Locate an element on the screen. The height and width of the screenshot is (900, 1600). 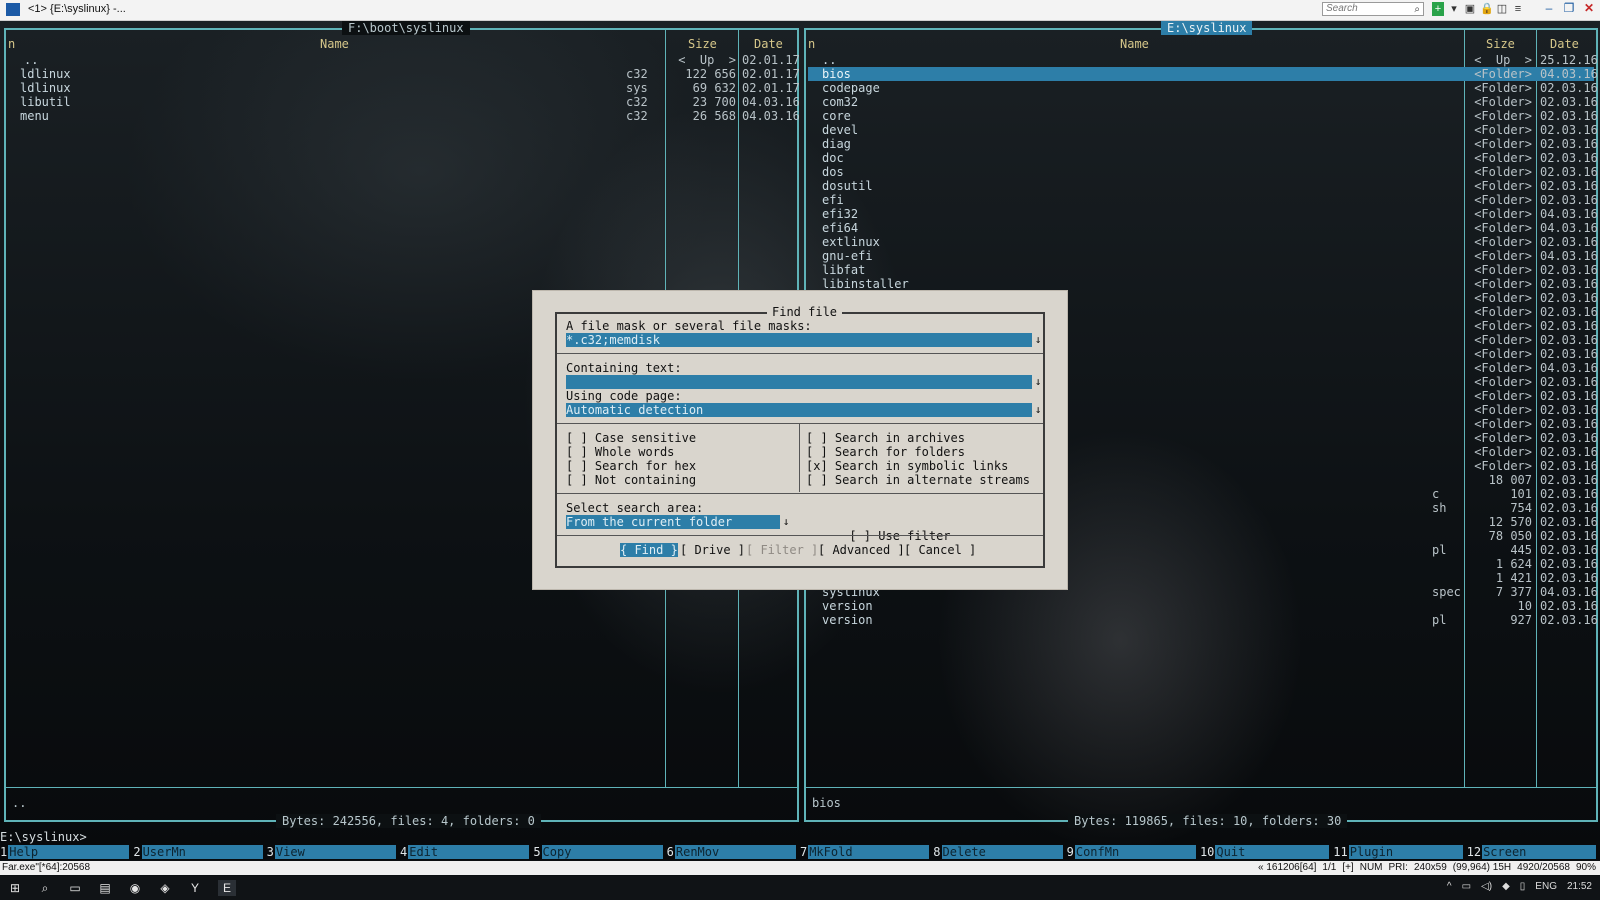
close-icon: ✕ is located at coordinates (1589, 8).